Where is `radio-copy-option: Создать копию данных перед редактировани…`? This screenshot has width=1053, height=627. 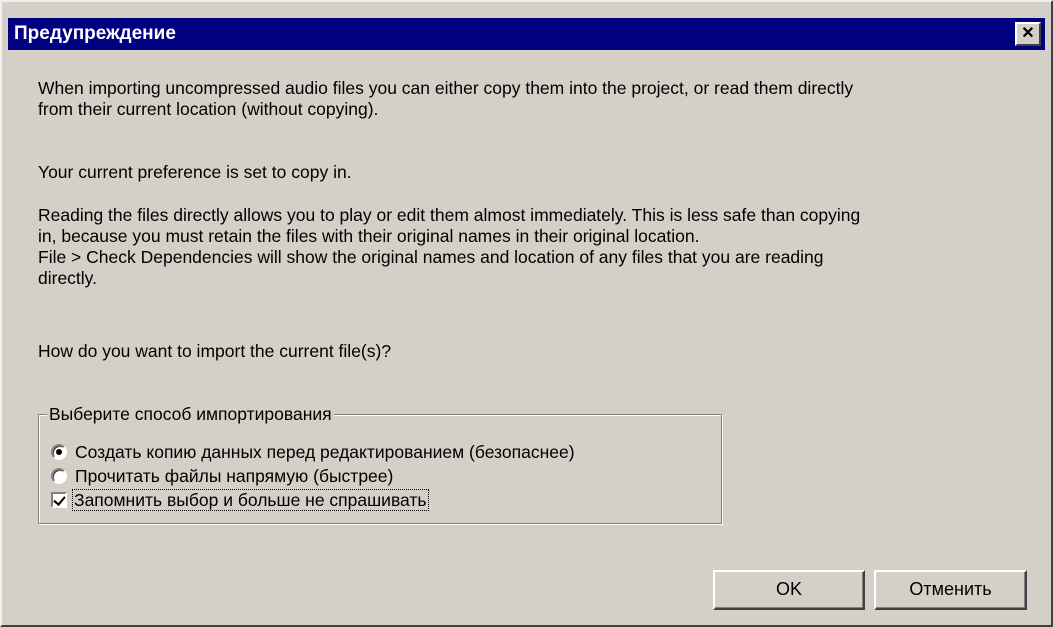
radio-copy-option: Создать копию данных перед редактировани… is located at coordinates (313, 452).